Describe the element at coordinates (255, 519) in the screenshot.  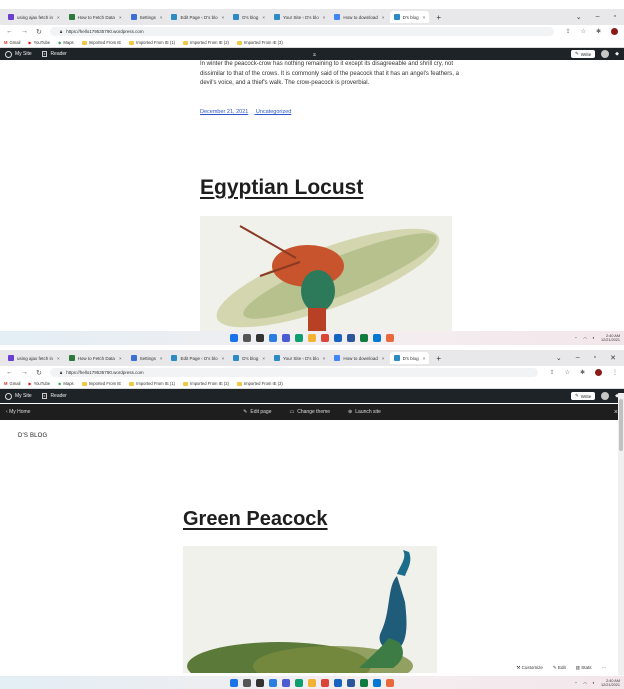
I see `post-title: Green Peacock` at that location.